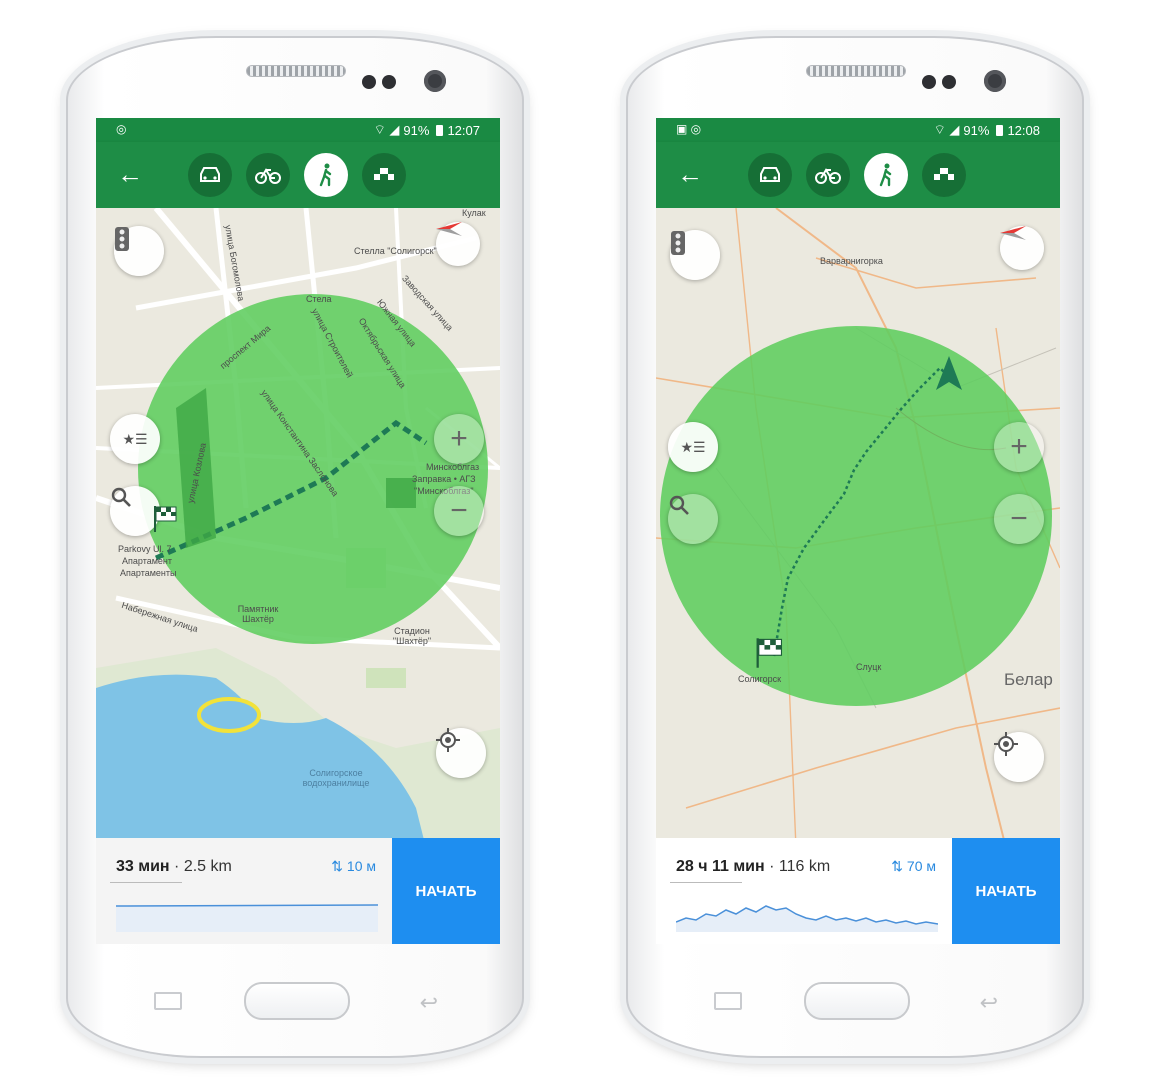 Image resolution: width=1152 pixels, height=1080 pixels. I want to click on route-time: 33 мин, so click(143, 866).